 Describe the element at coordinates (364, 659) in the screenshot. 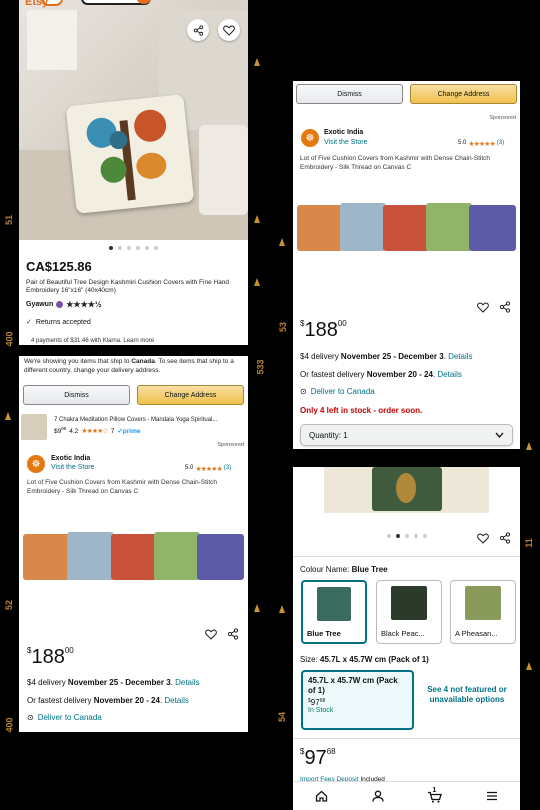

I see `size-row: Size: 45.7L x 45.7W cm (Pack of 1)` at that location.